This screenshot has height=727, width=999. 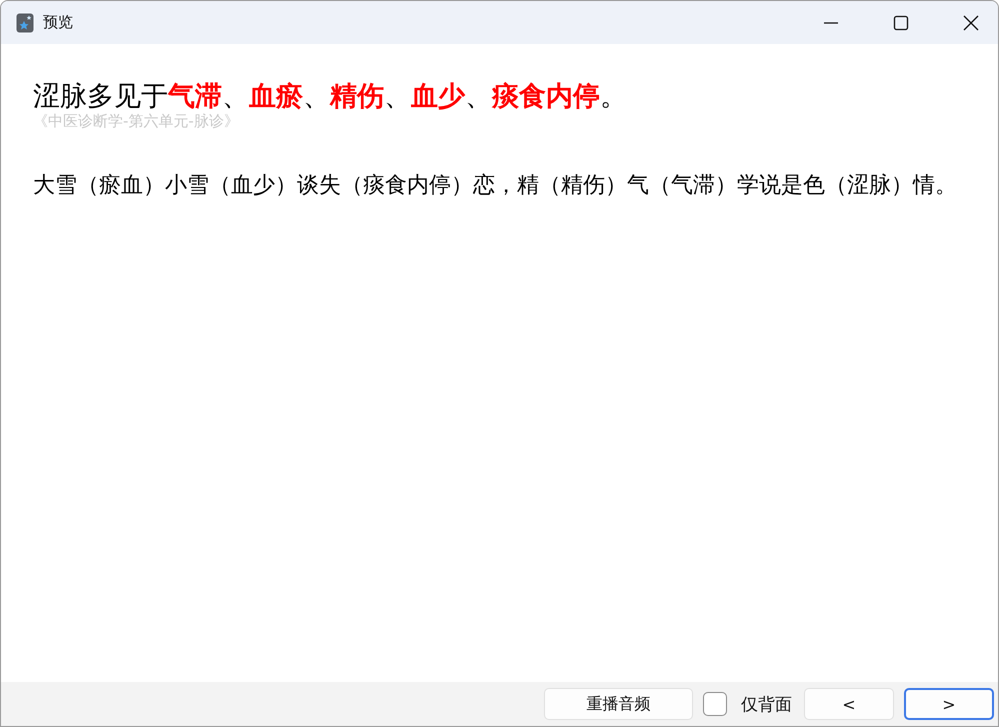 I want to click on maximize-icon, so click(x=901, y=22).